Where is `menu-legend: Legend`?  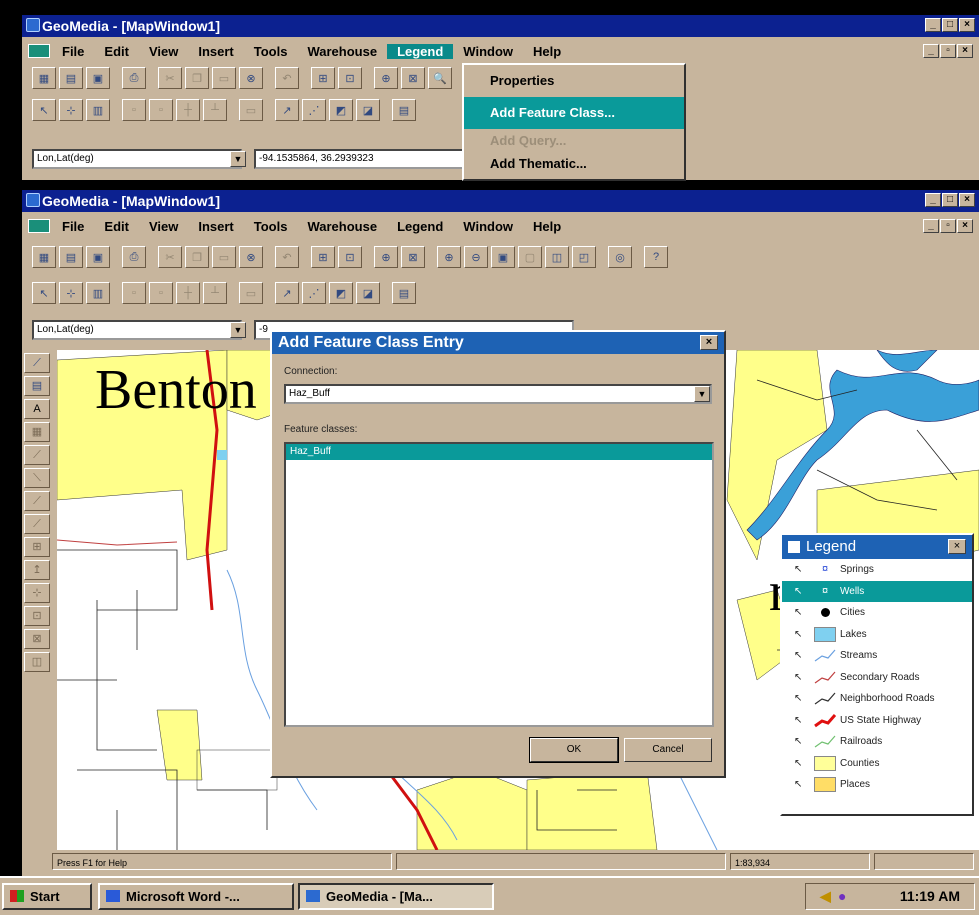
menu-legend: Legend is located at coordinates (420, 226).